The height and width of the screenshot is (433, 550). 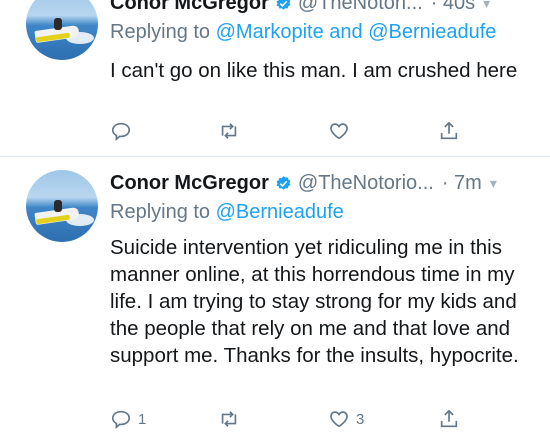 I want to click on tweet-time-value: 7m, so click(x=468, y=182).